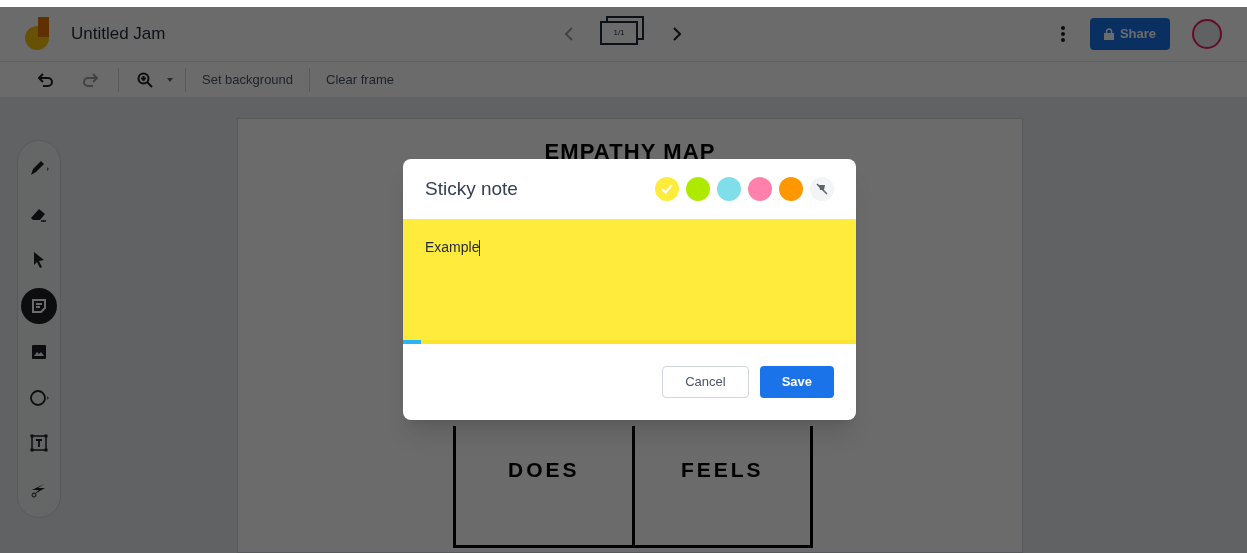 The image size is (1247, 553). What do you see at coordinates (629, 281) in the screenshot?
I see `note-text-area: Example` at bounding box center [629, 281].